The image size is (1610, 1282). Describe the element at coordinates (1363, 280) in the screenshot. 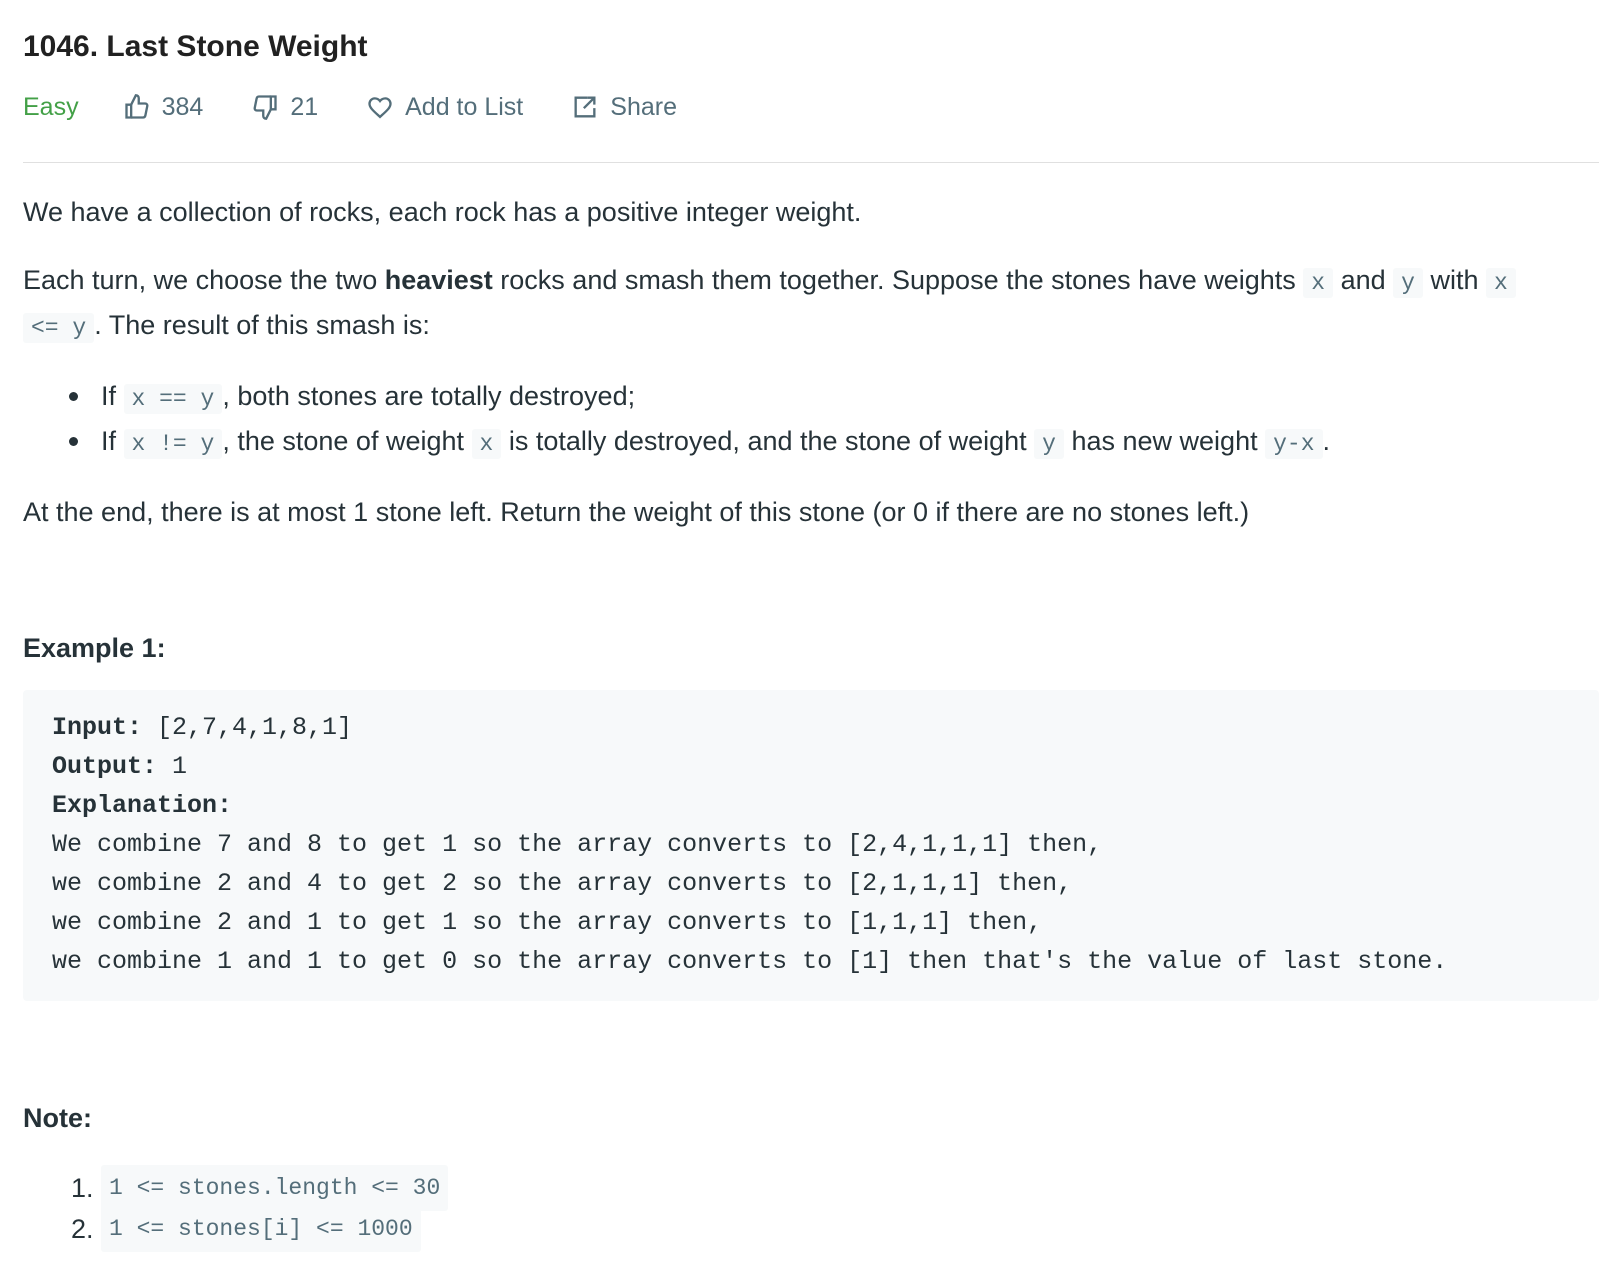

I see `text-segment: and` at that location.